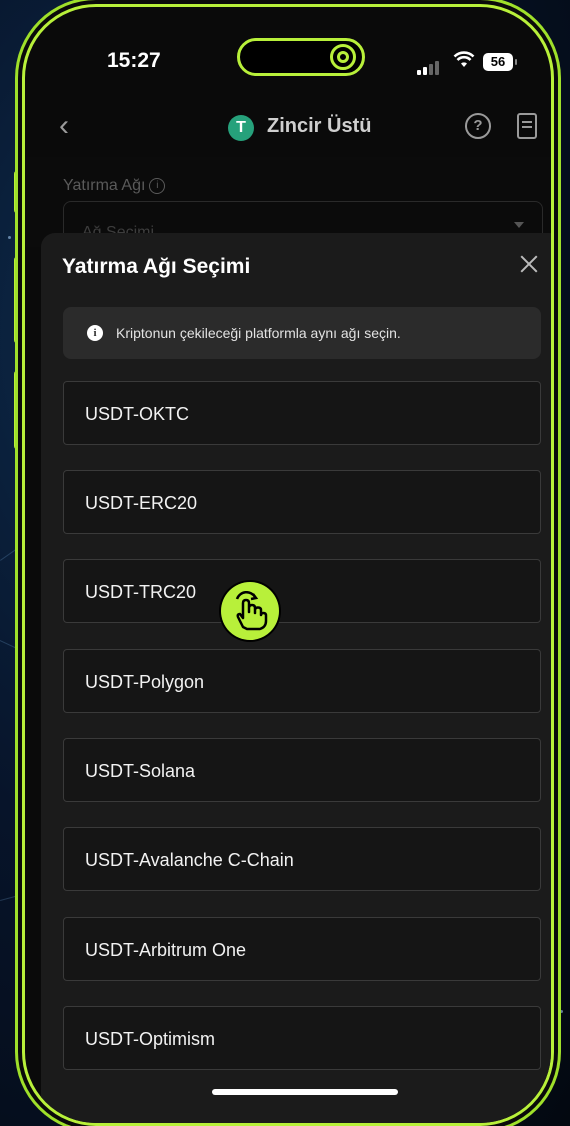 Image resolution: width=570 pixels, height=1126 pixels. What do you see at coordinates (429, 66) in the screenshot?
I see `signal-icon` at bounding box center [429, 66].